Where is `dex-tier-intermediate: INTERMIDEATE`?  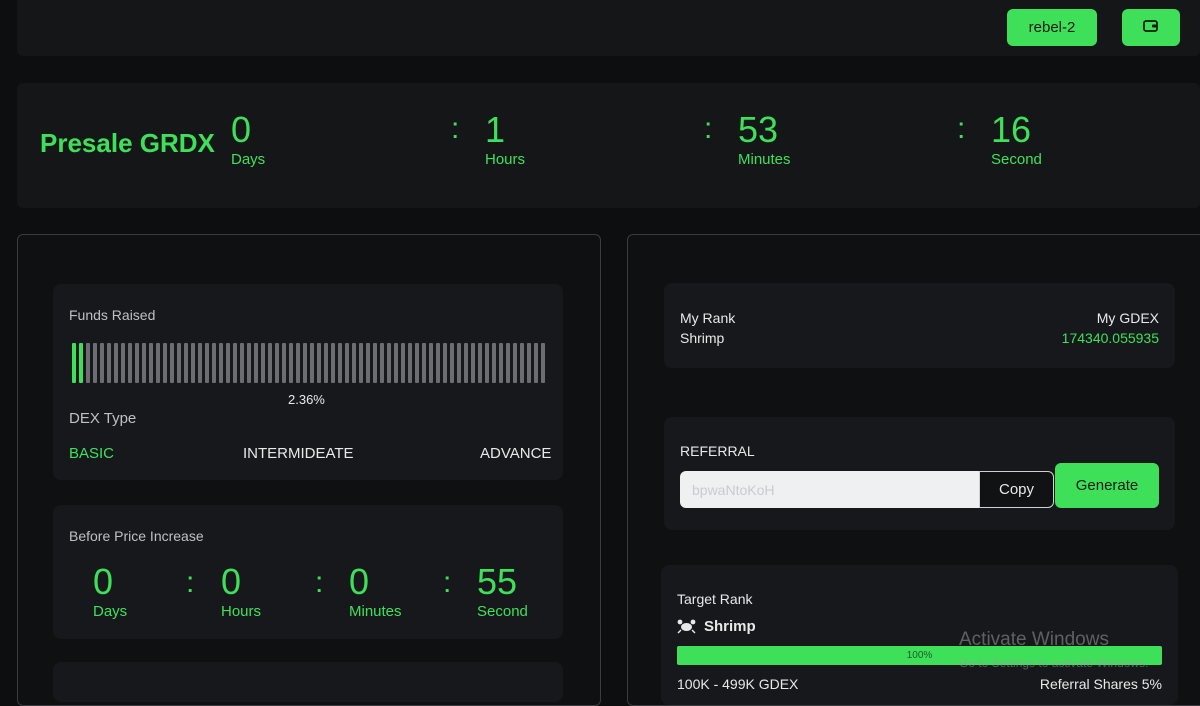 dex-tier-intermediate: INTERMIDEATE is located at coordinates (298, 453).